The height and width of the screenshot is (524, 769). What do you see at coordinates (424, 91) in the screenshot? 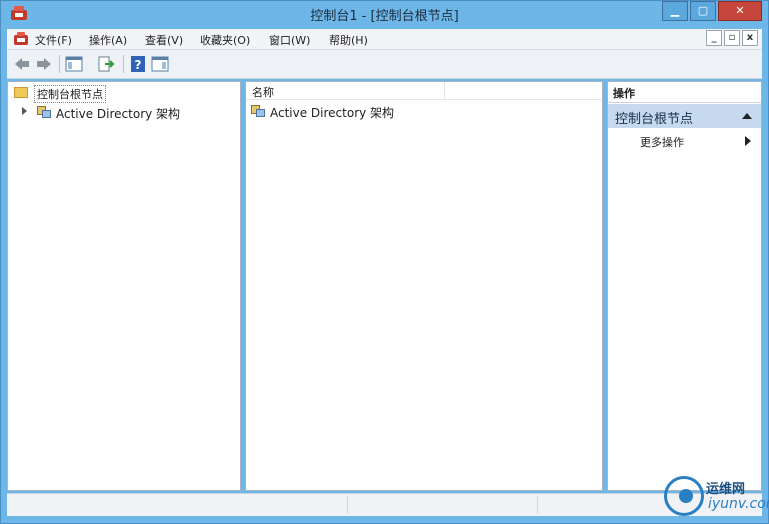
I see `column-header-row: 名称` at bounding box center [424, 91].